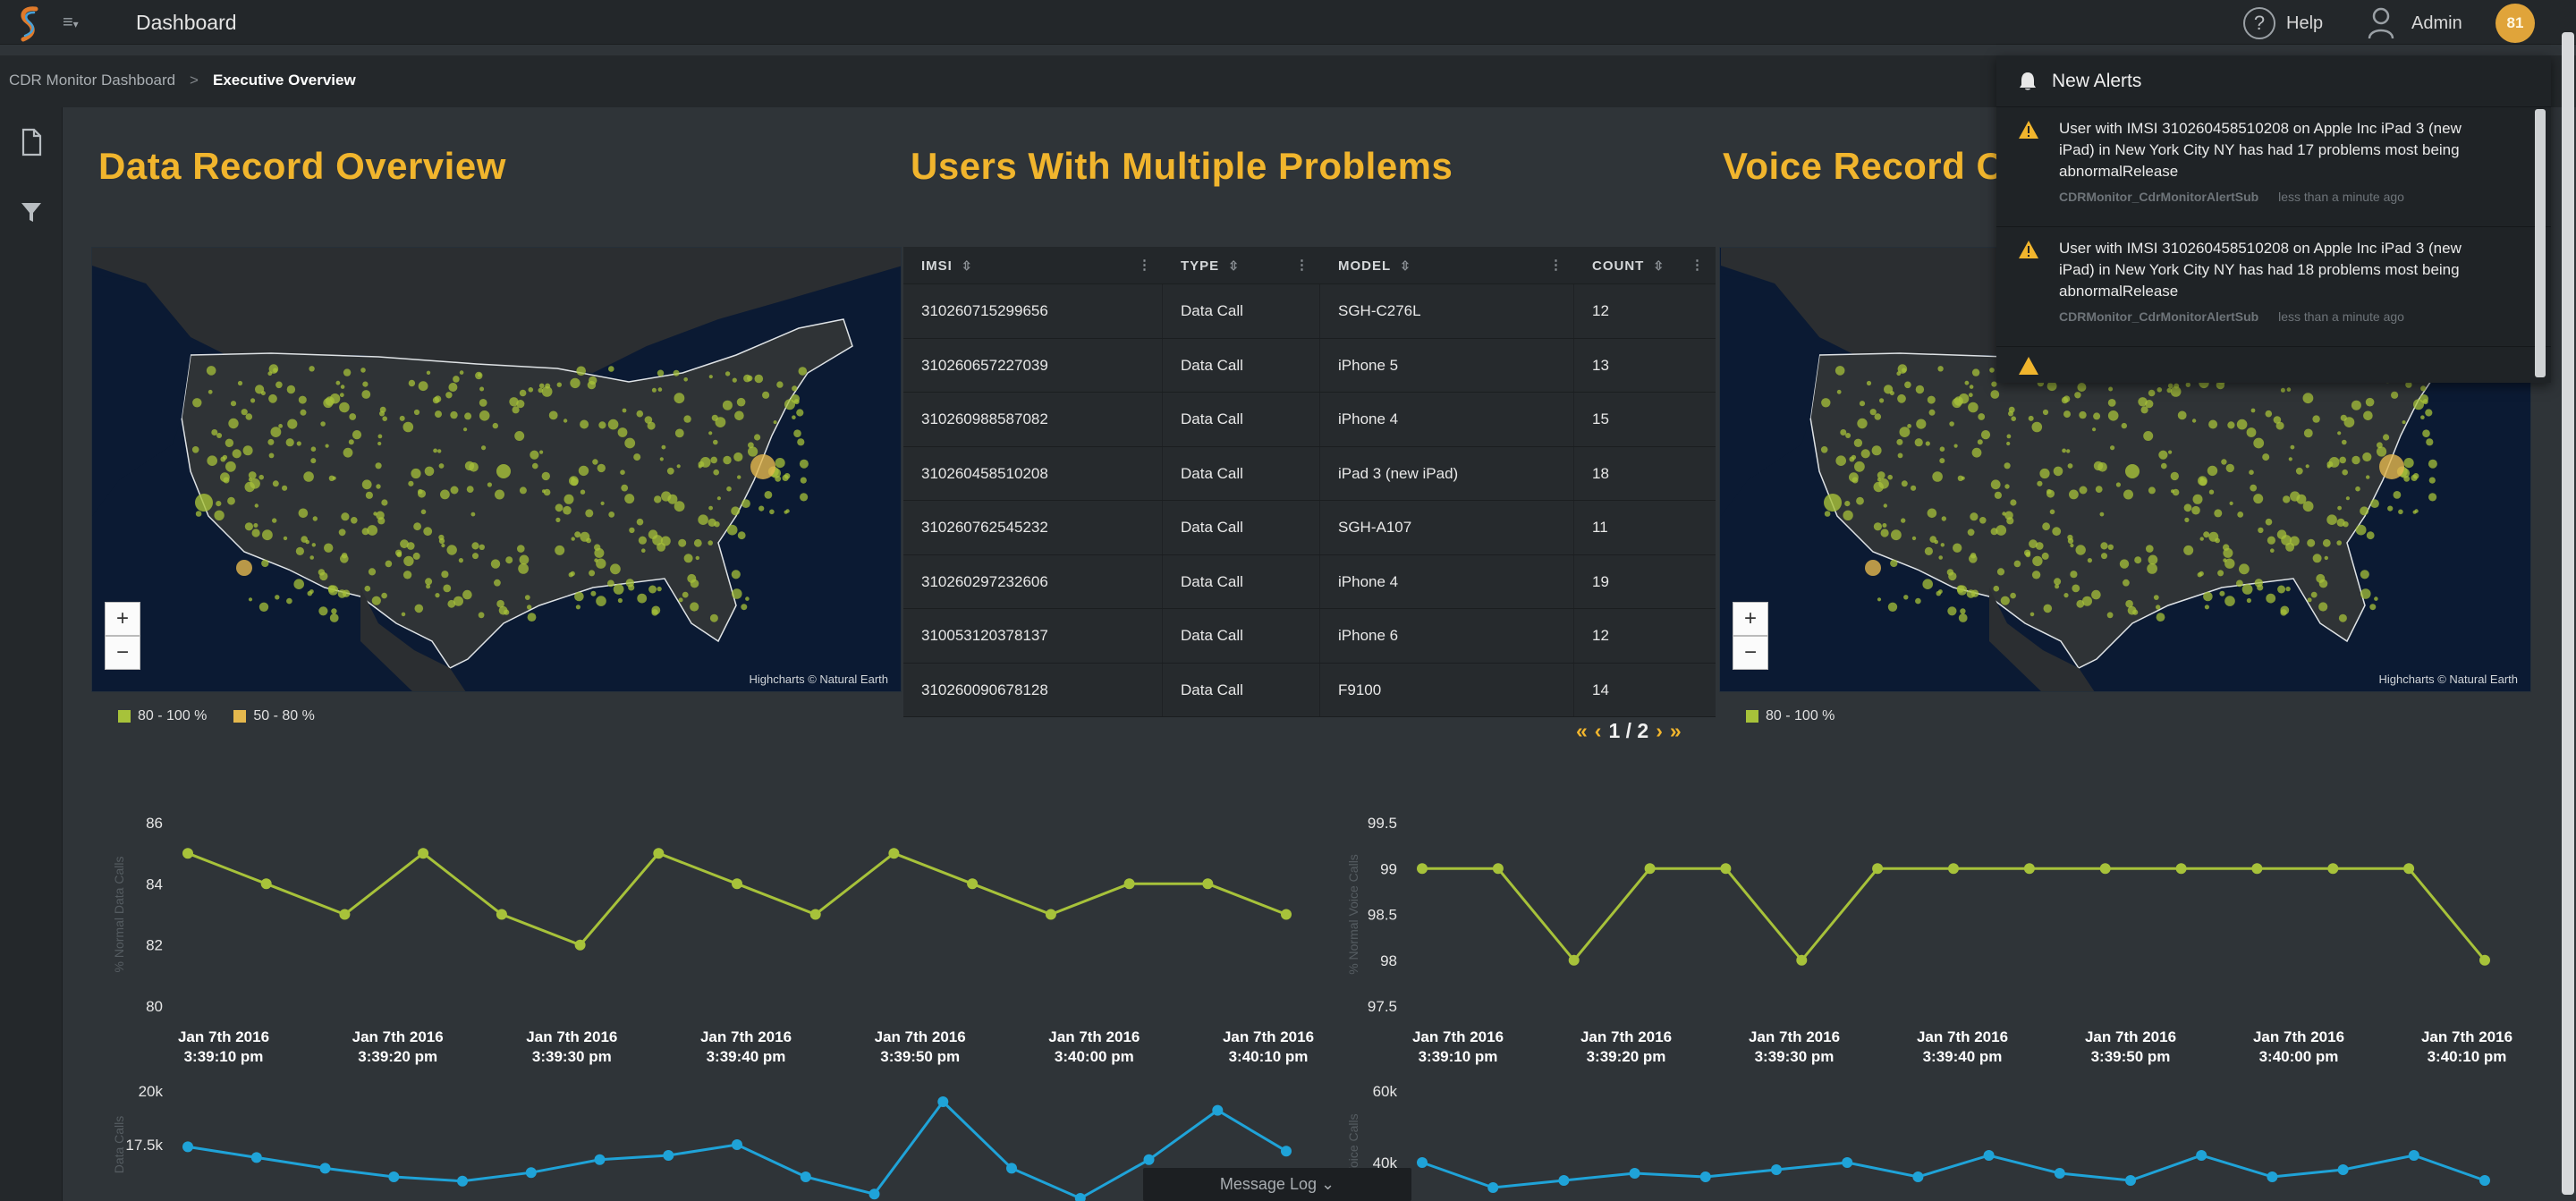  Describe the element at coordinates (1697, 265) in the screenshot. I see `column-menu-icon: ⋮` at that location.